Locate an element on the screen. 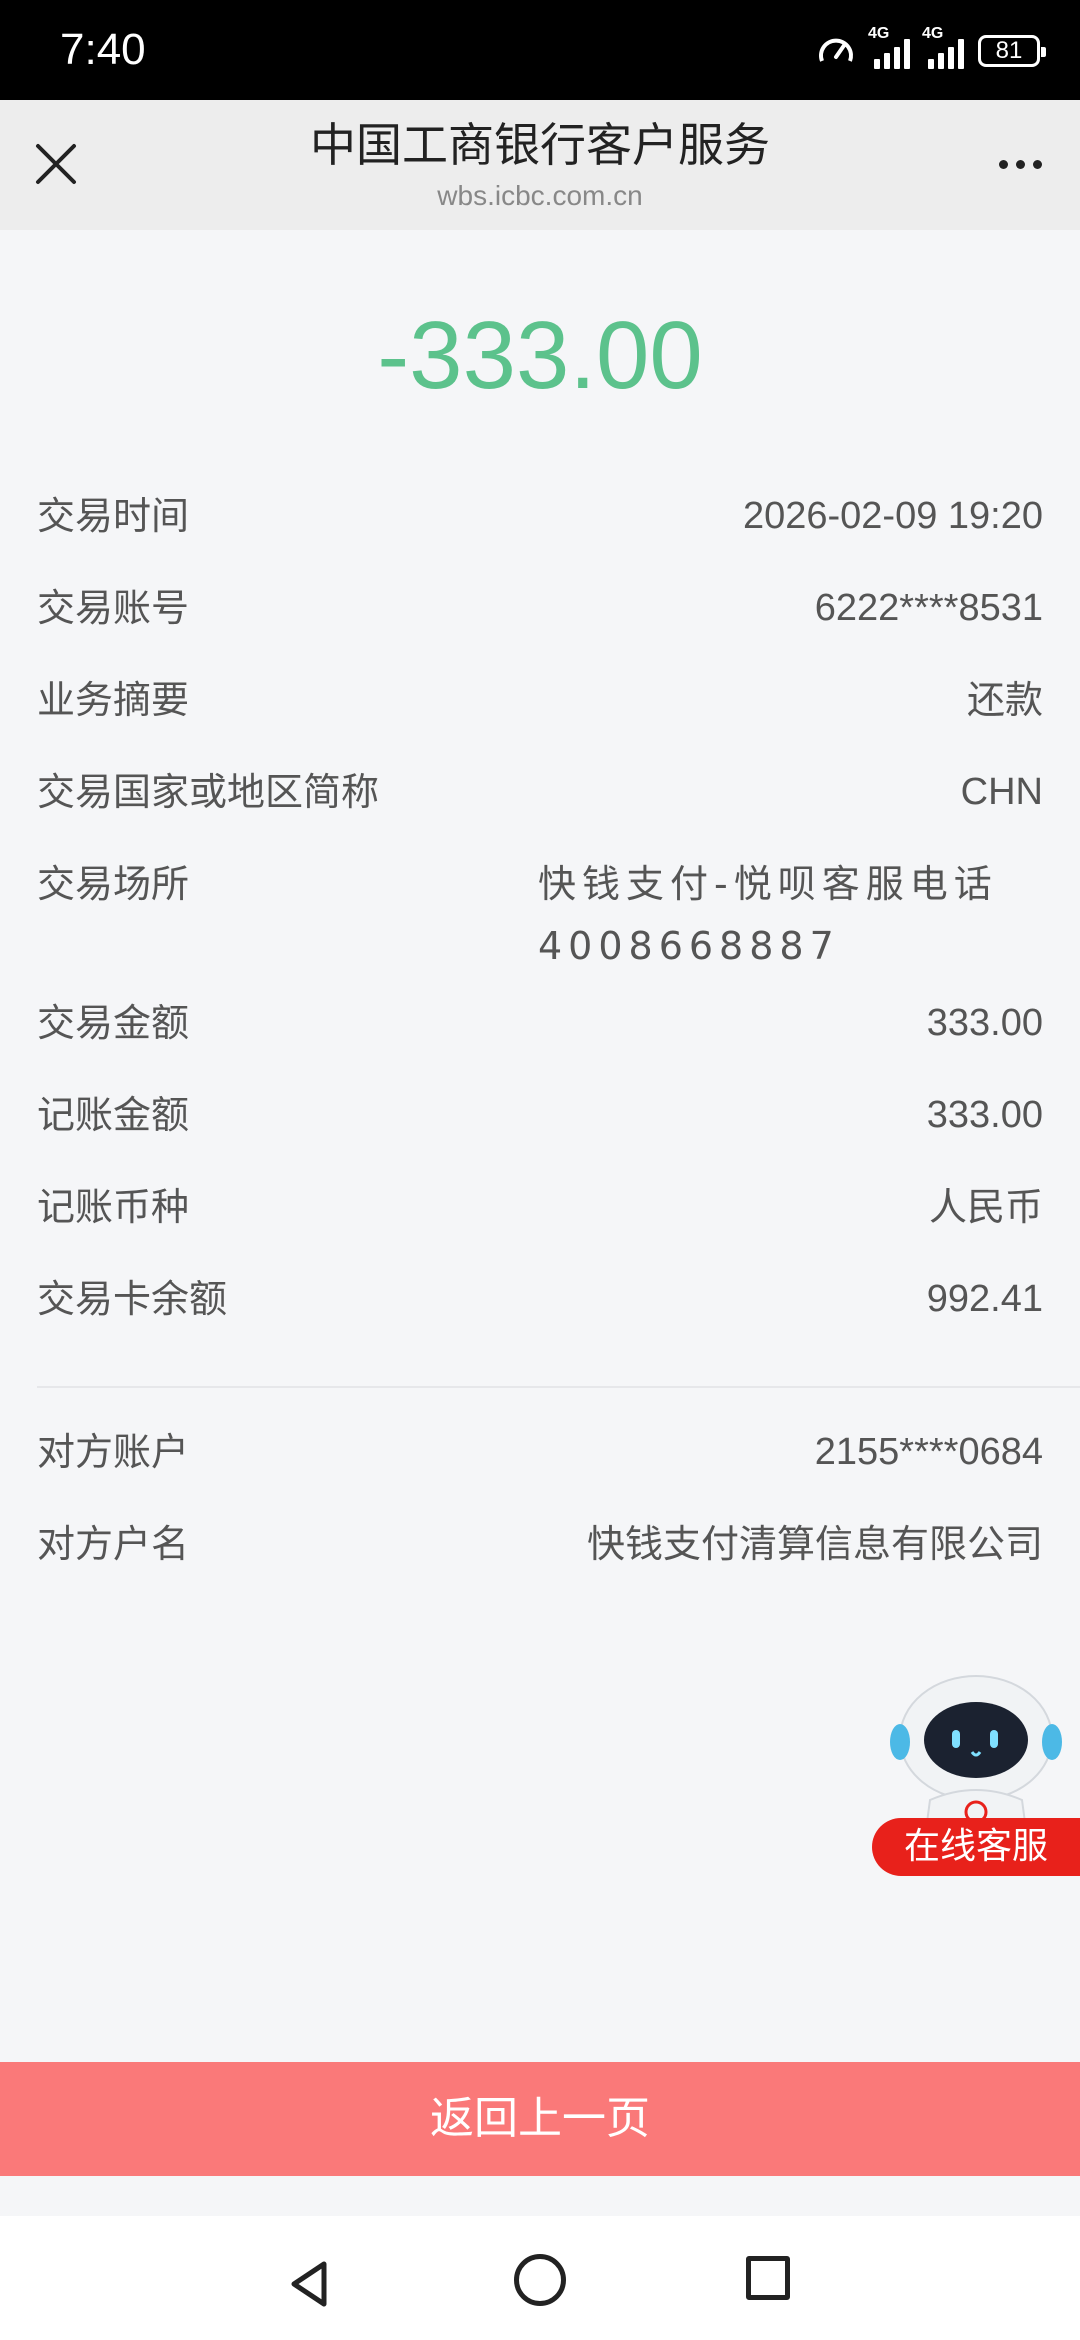 This screenshot has height=2340, width=1080. detail-value: 992.41 is located at coordinates (984, 1299).